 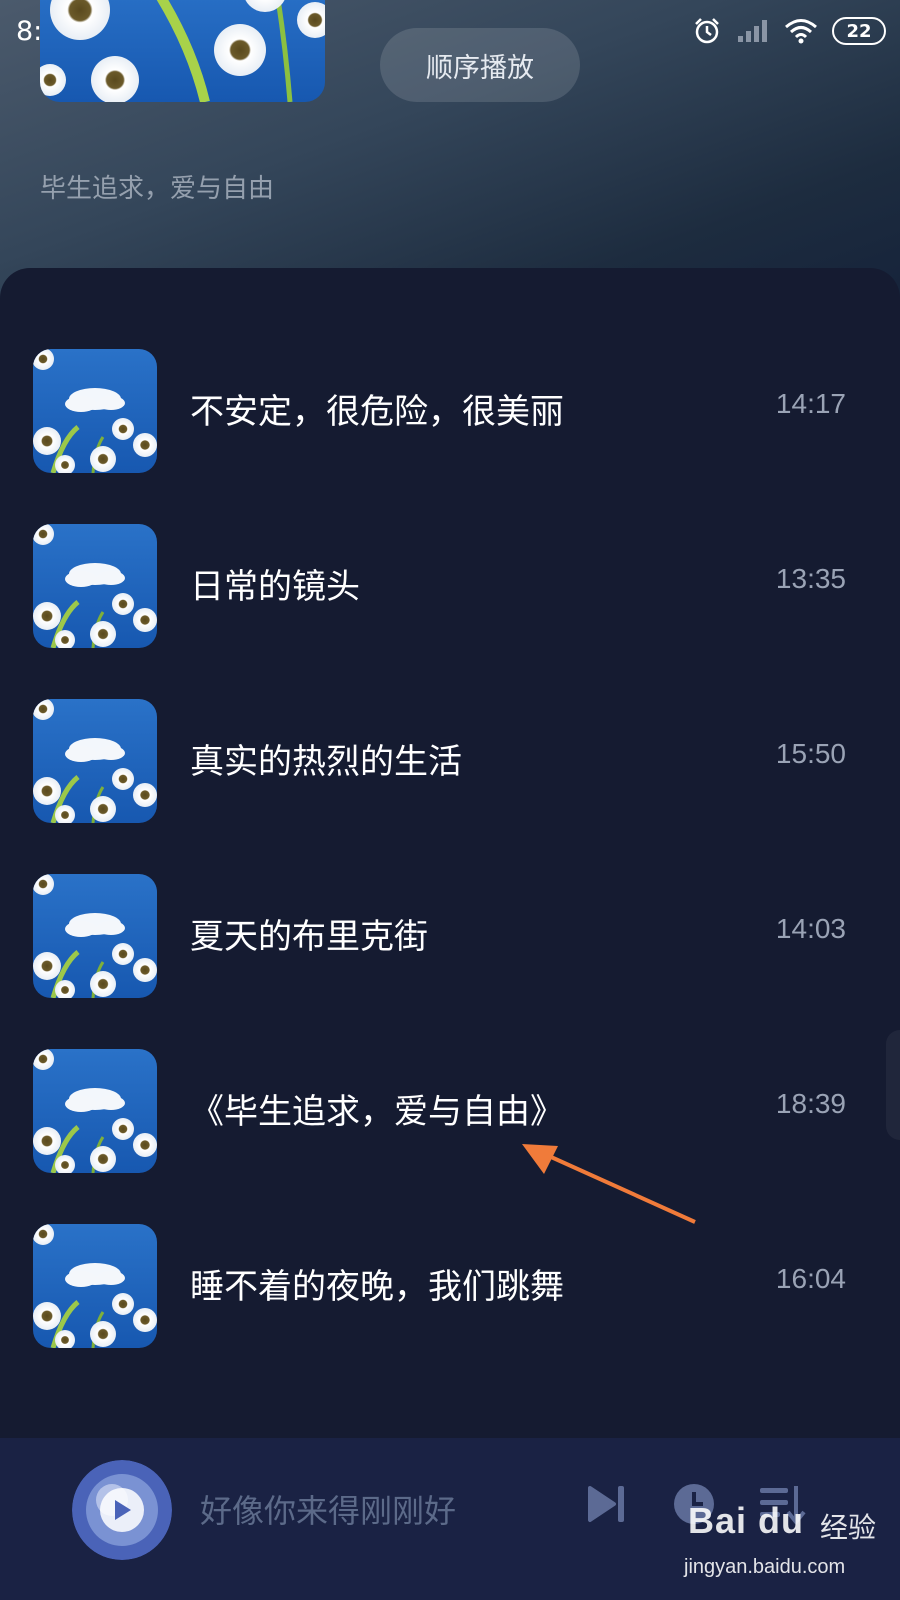 I want to click on track-title: 真实的热烈的生活, so click(x=326, y=762).